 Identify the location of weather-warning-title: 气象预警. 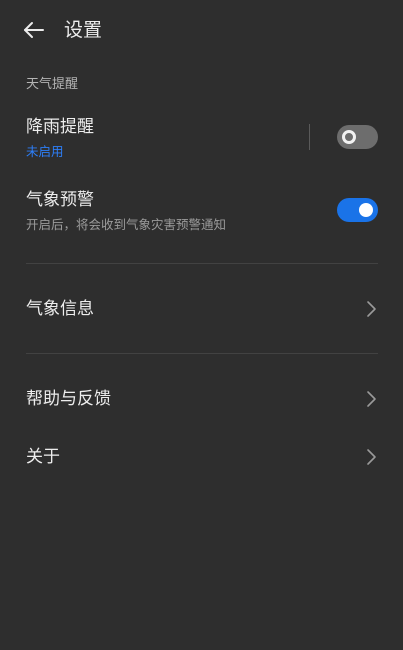
(60, 200).